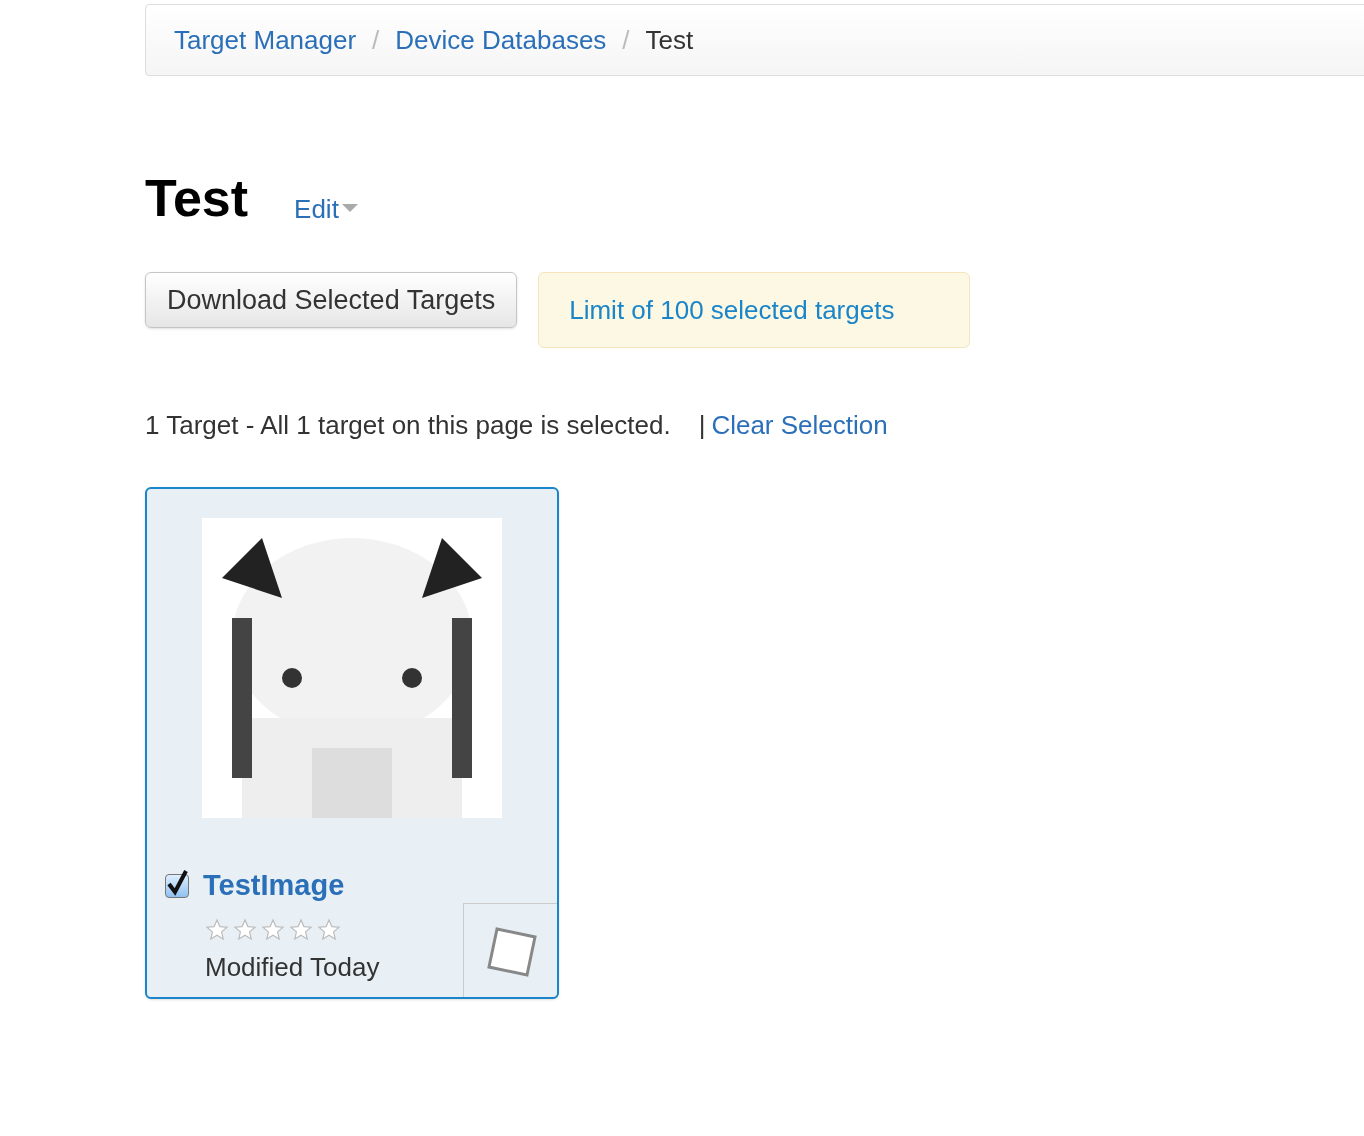  I want to click on download-button: Download Selected Targets, so click(331, 300).